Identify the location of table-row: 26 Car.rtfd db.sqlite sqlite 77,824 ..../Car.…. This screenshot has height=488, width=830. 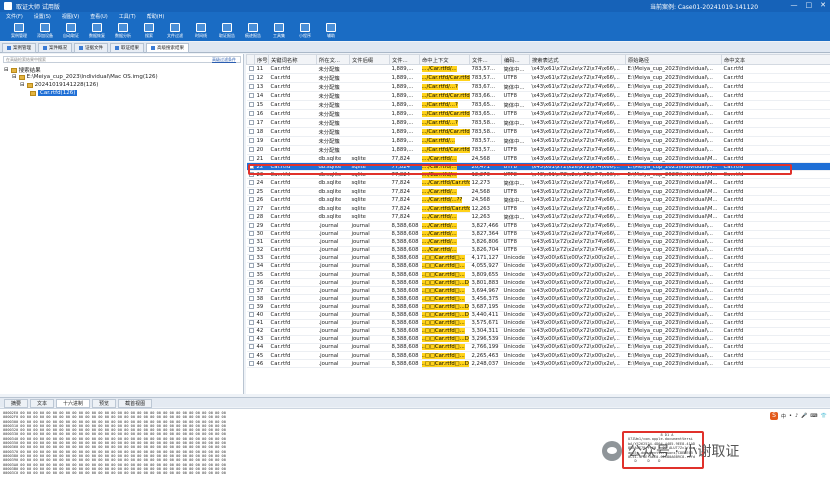
(538, 200).